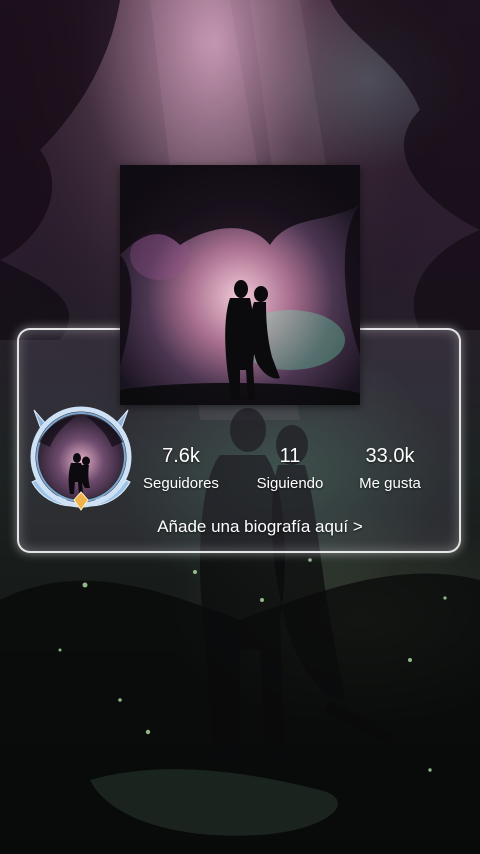 The image size is (480, 854). What do you see at coordinates (240, 527) in the screenshot?
I see `add-bio-link: Añade una biografía aquí >` at bounding box center [240, 527].